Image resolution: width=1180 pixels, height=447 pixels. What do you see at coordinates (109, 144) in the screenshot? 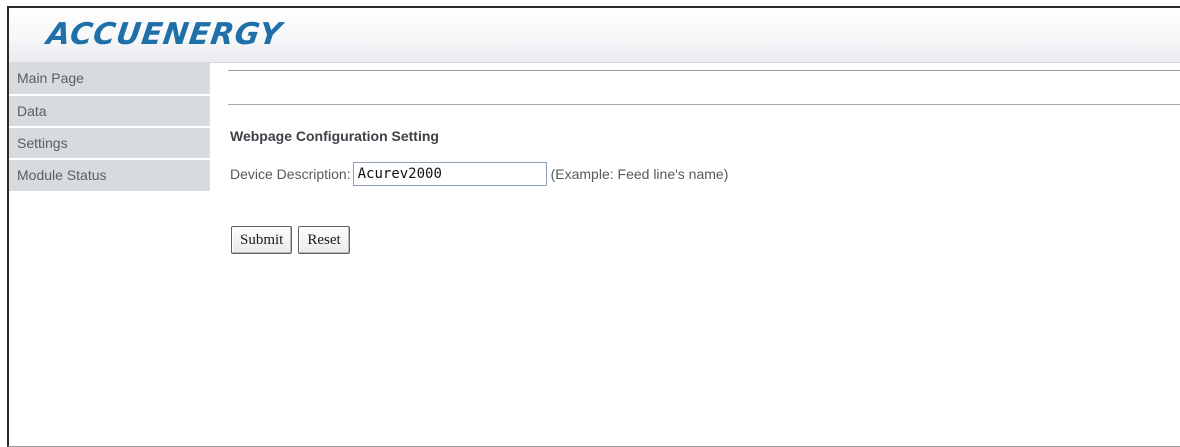
I see `sidebar-item-settings: Settings` at bounding box center [109, 144].